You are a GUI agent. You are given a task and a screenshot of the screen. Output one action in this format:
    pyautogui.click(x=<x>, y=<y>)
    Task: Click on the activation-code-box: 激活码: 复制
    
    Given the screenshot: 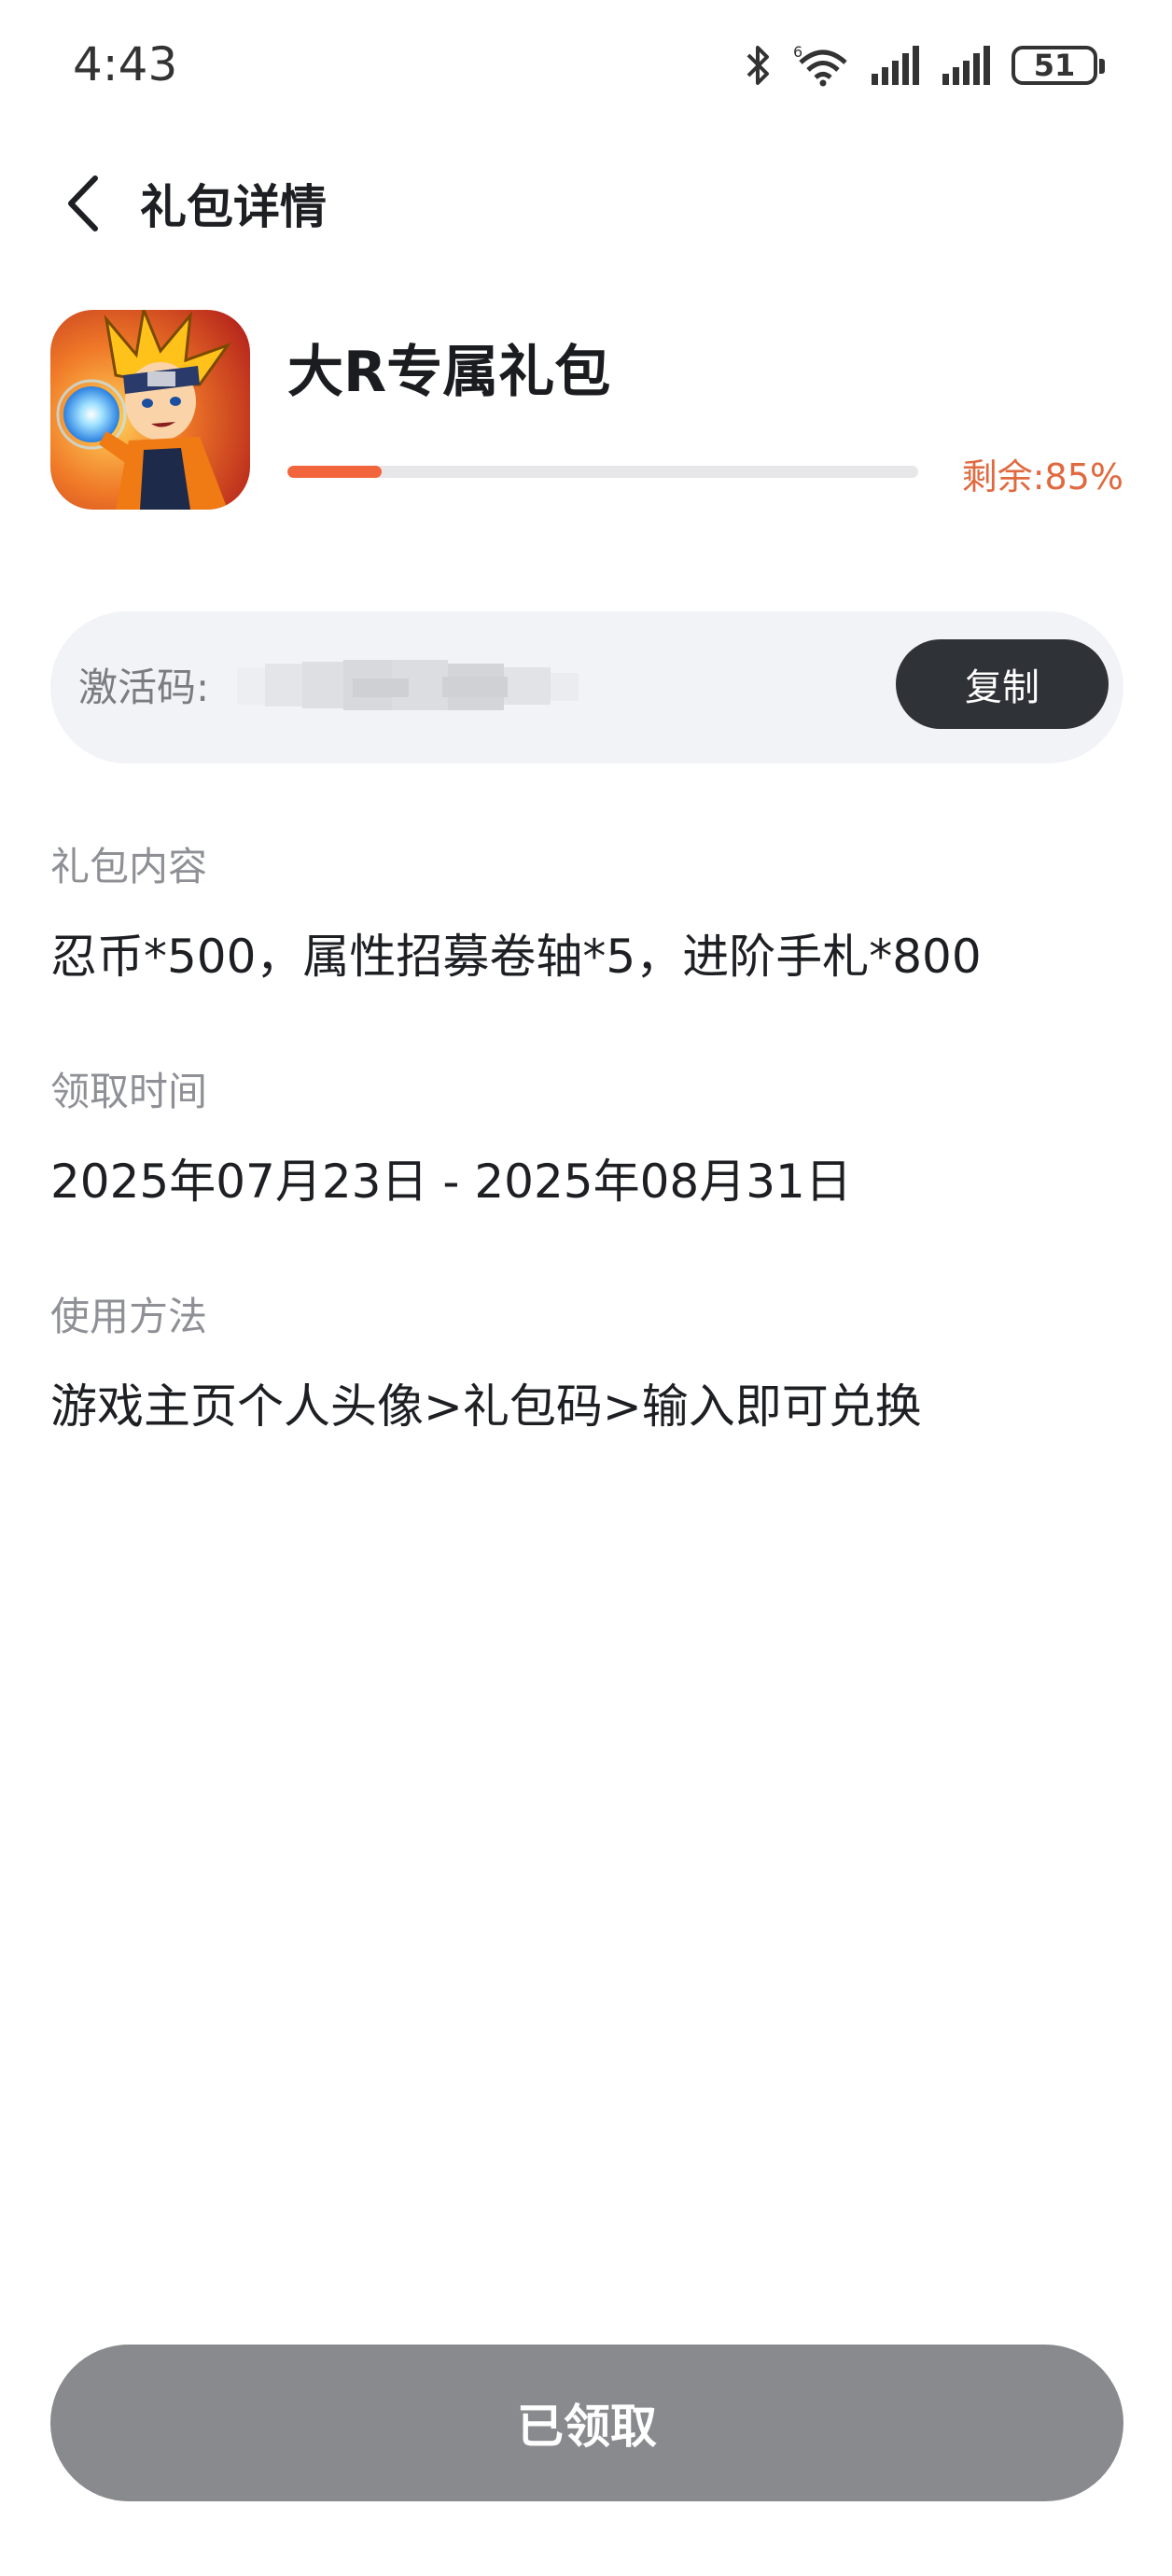 What is the action you would take?
    pyautogui.click(x=586, y=687)
    